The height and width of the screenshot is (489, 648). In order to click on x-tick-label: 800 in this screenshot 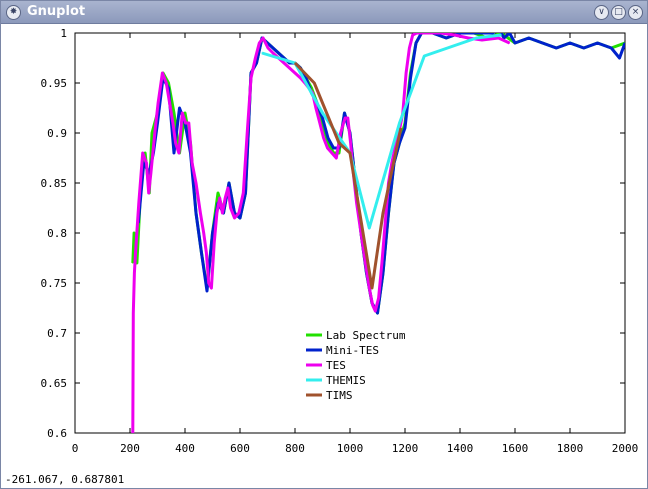, I will do `click(295, 448)`.